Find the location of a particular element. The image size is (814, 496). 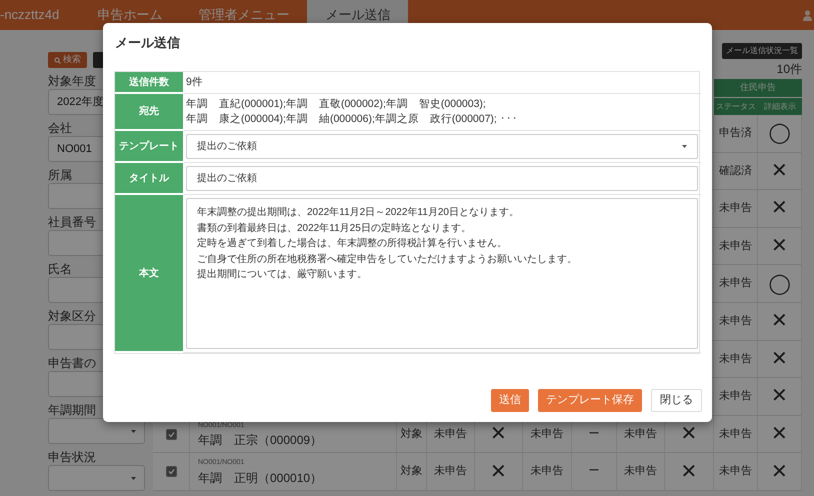

field-value: 9件 is located at coordinates (194, 82).